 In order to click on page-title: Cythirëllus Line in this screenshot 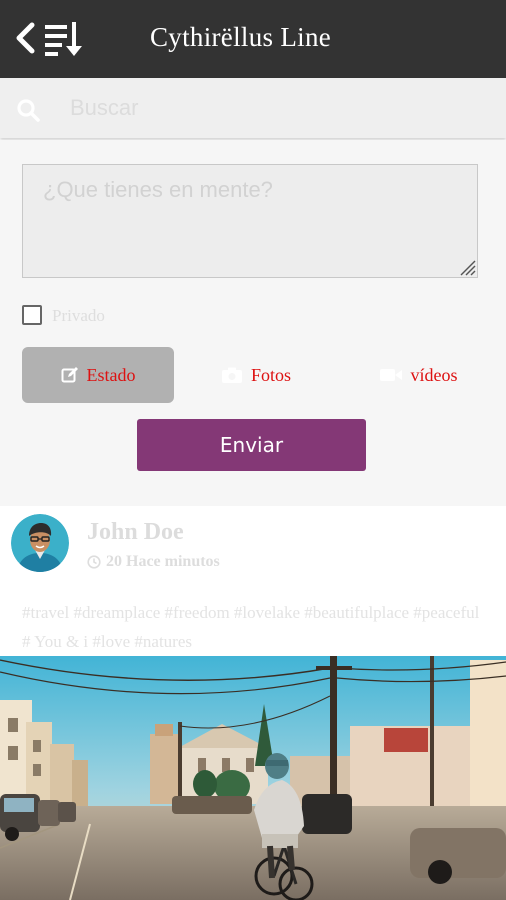, I will do `click(241, 37)`.